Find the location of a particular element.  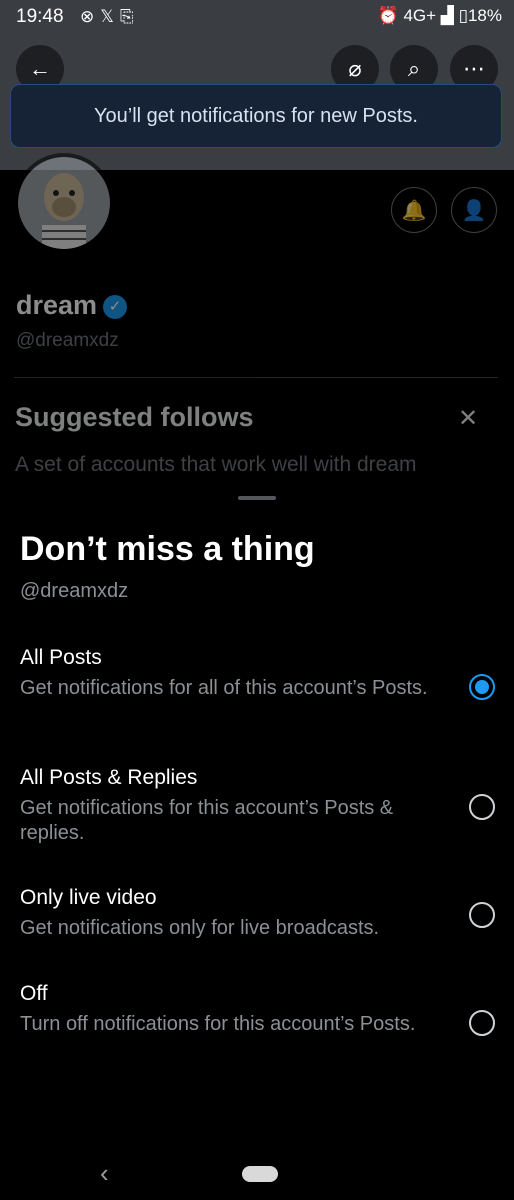

sheet-title: Don’t miss a thing is located at coordinates (167, 549).